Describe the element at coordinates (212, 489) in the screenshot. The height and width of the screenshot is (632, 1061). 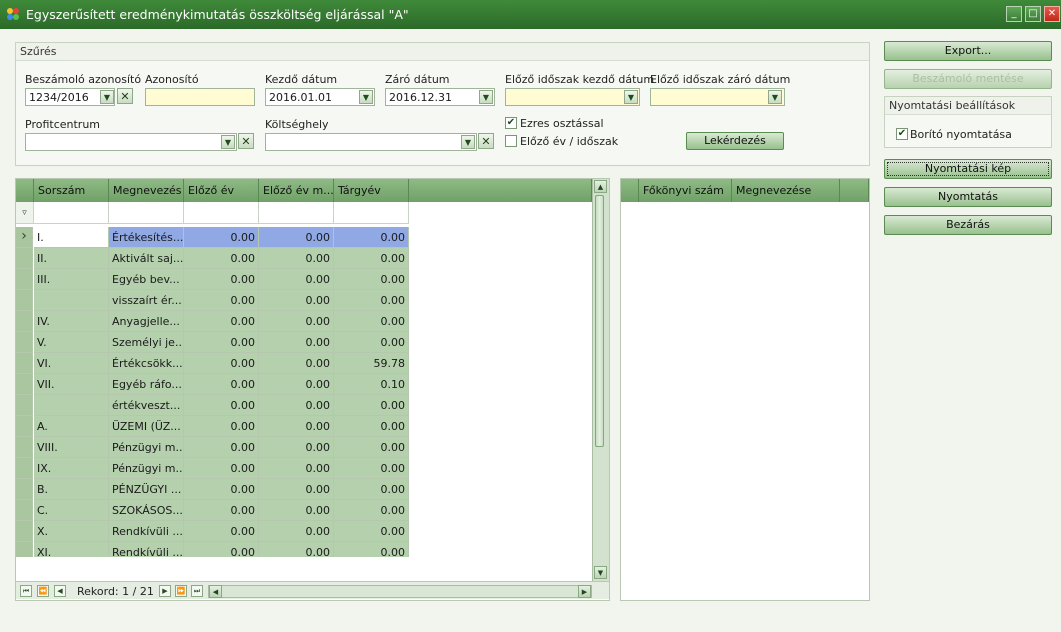
I see `table-row: B. PÉNZÜGYI ... 0.00 0.00 0.00` at that location.